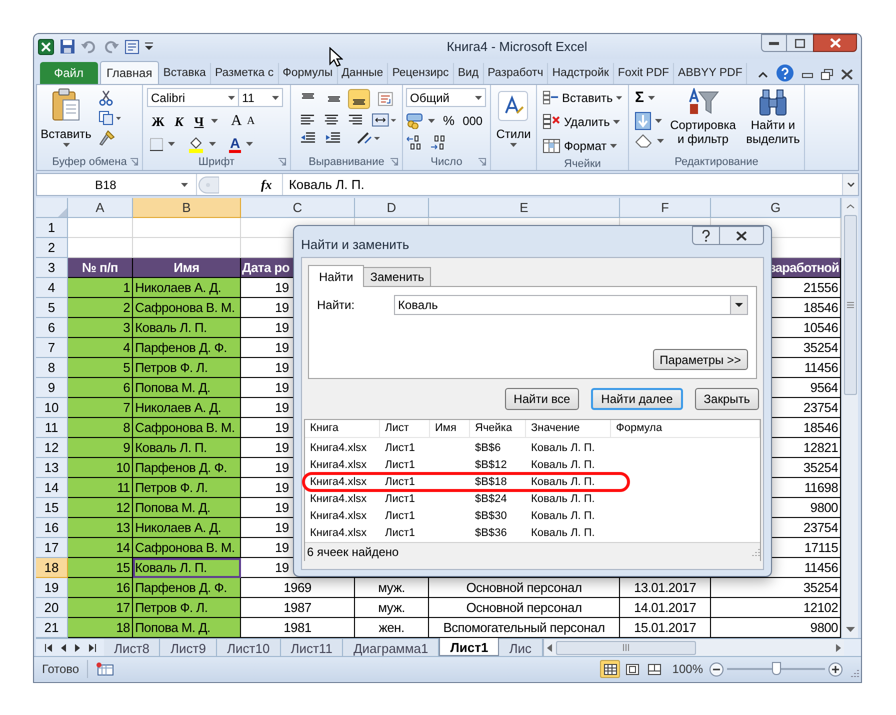 The image size is (896, 715). I want to click on row-header: 20, so click(52, 608).